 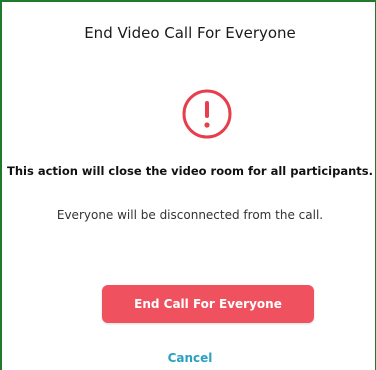 I want to click on warning-circle-icon, so click(x=207, y=114).